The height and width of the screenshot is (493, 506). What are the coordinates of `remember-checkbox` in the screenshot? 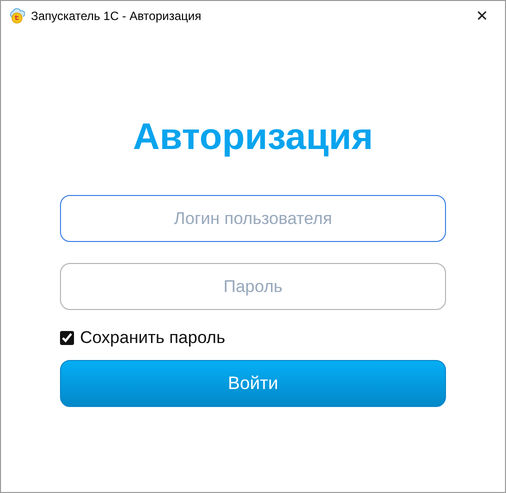 It's located at (67, 338).